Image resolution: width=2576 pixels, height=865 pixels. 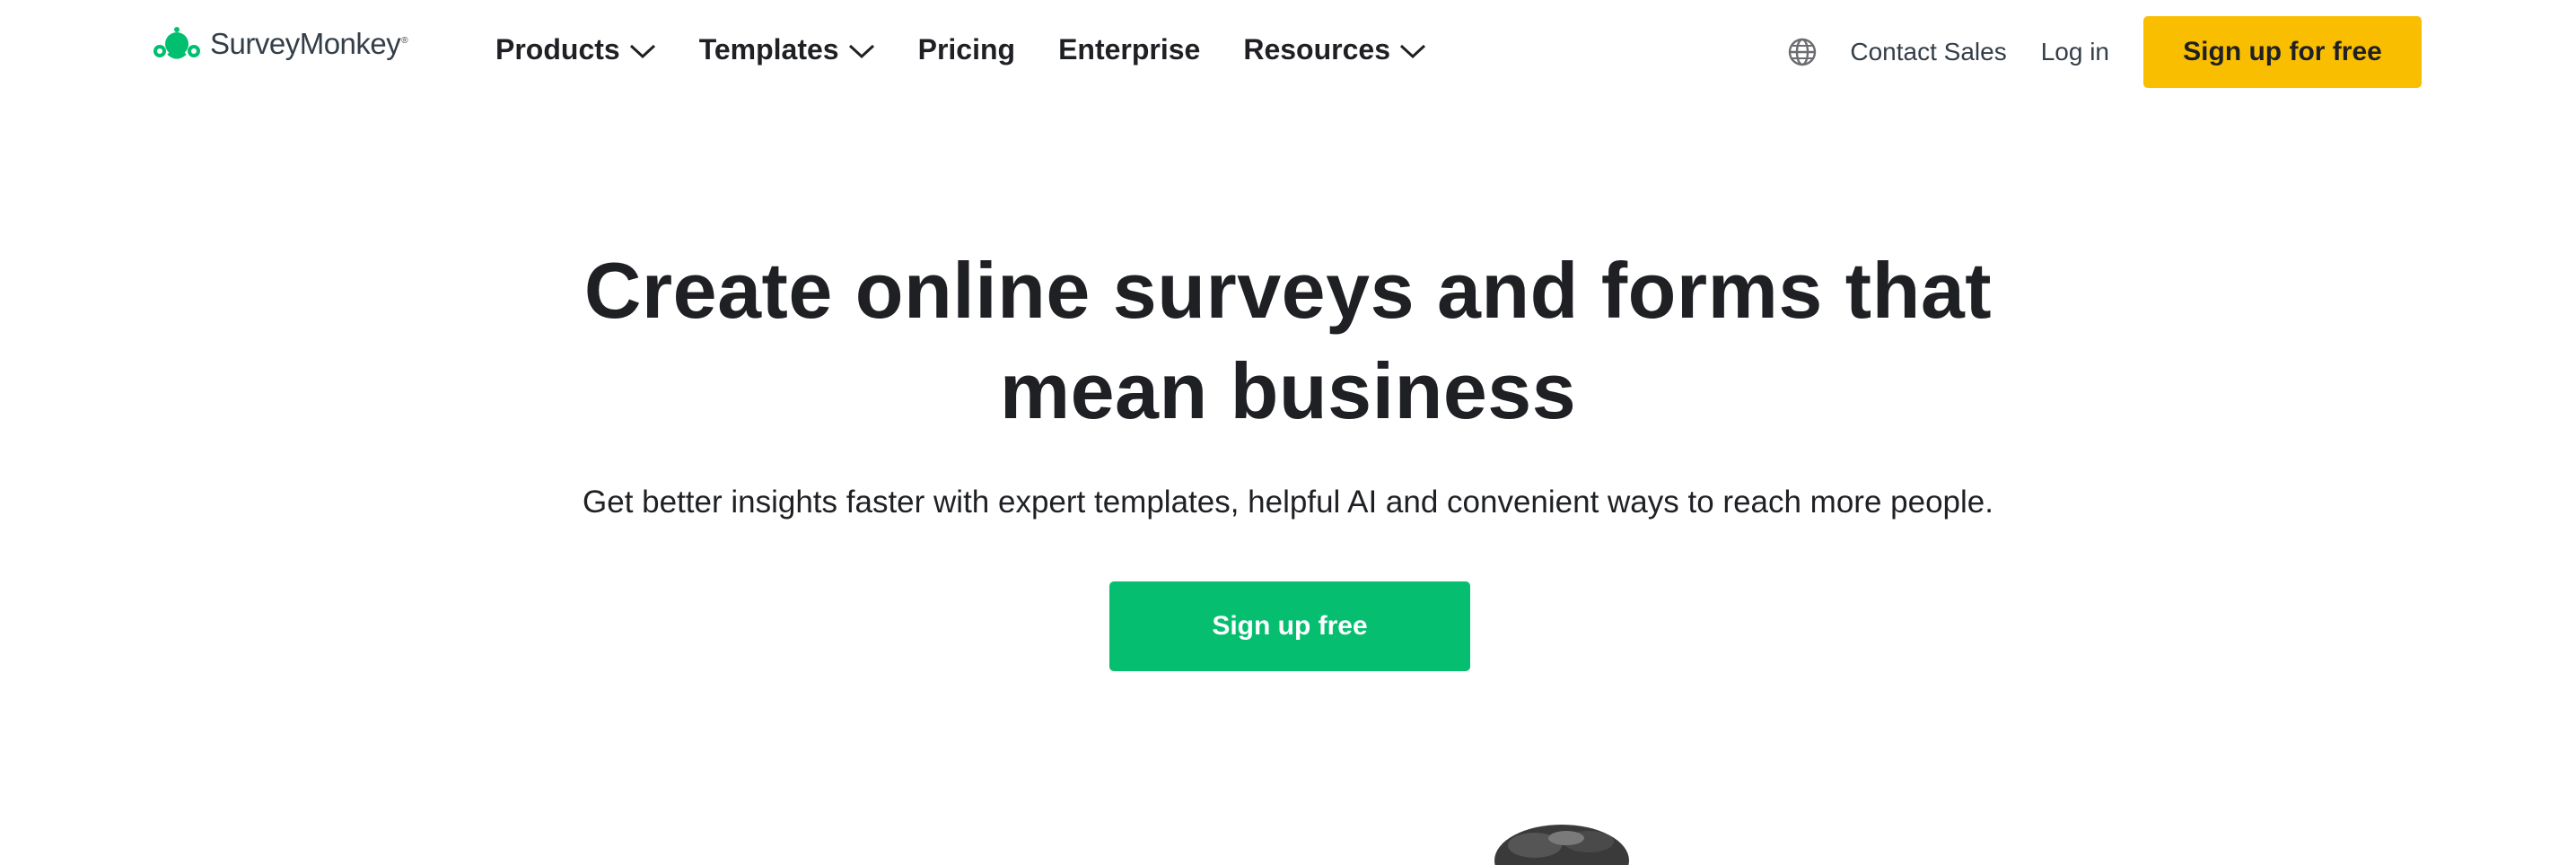 I want to click on globe-icon, so click(x=1802, y=52).